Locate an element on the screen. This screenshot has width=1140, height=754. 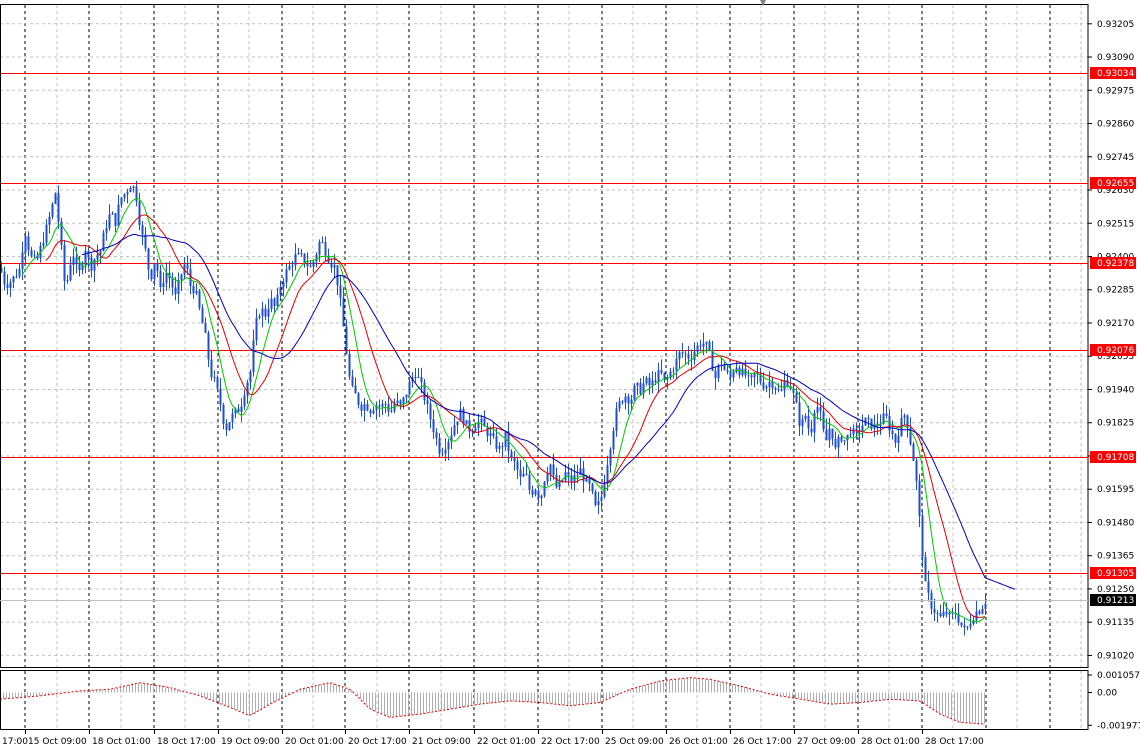
level-price-label: 0.91708 is located at coordinates (1115, 458).